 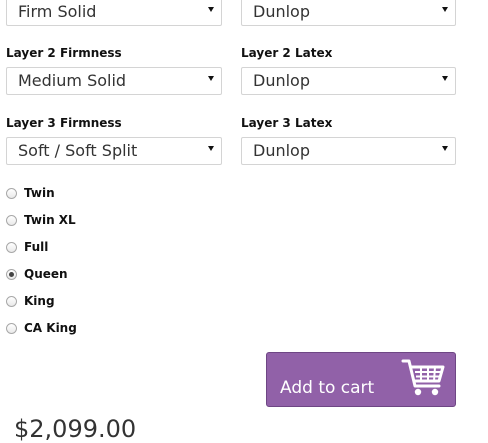 I want to click on size-option-label: CA King, so click(x=50, y=328).